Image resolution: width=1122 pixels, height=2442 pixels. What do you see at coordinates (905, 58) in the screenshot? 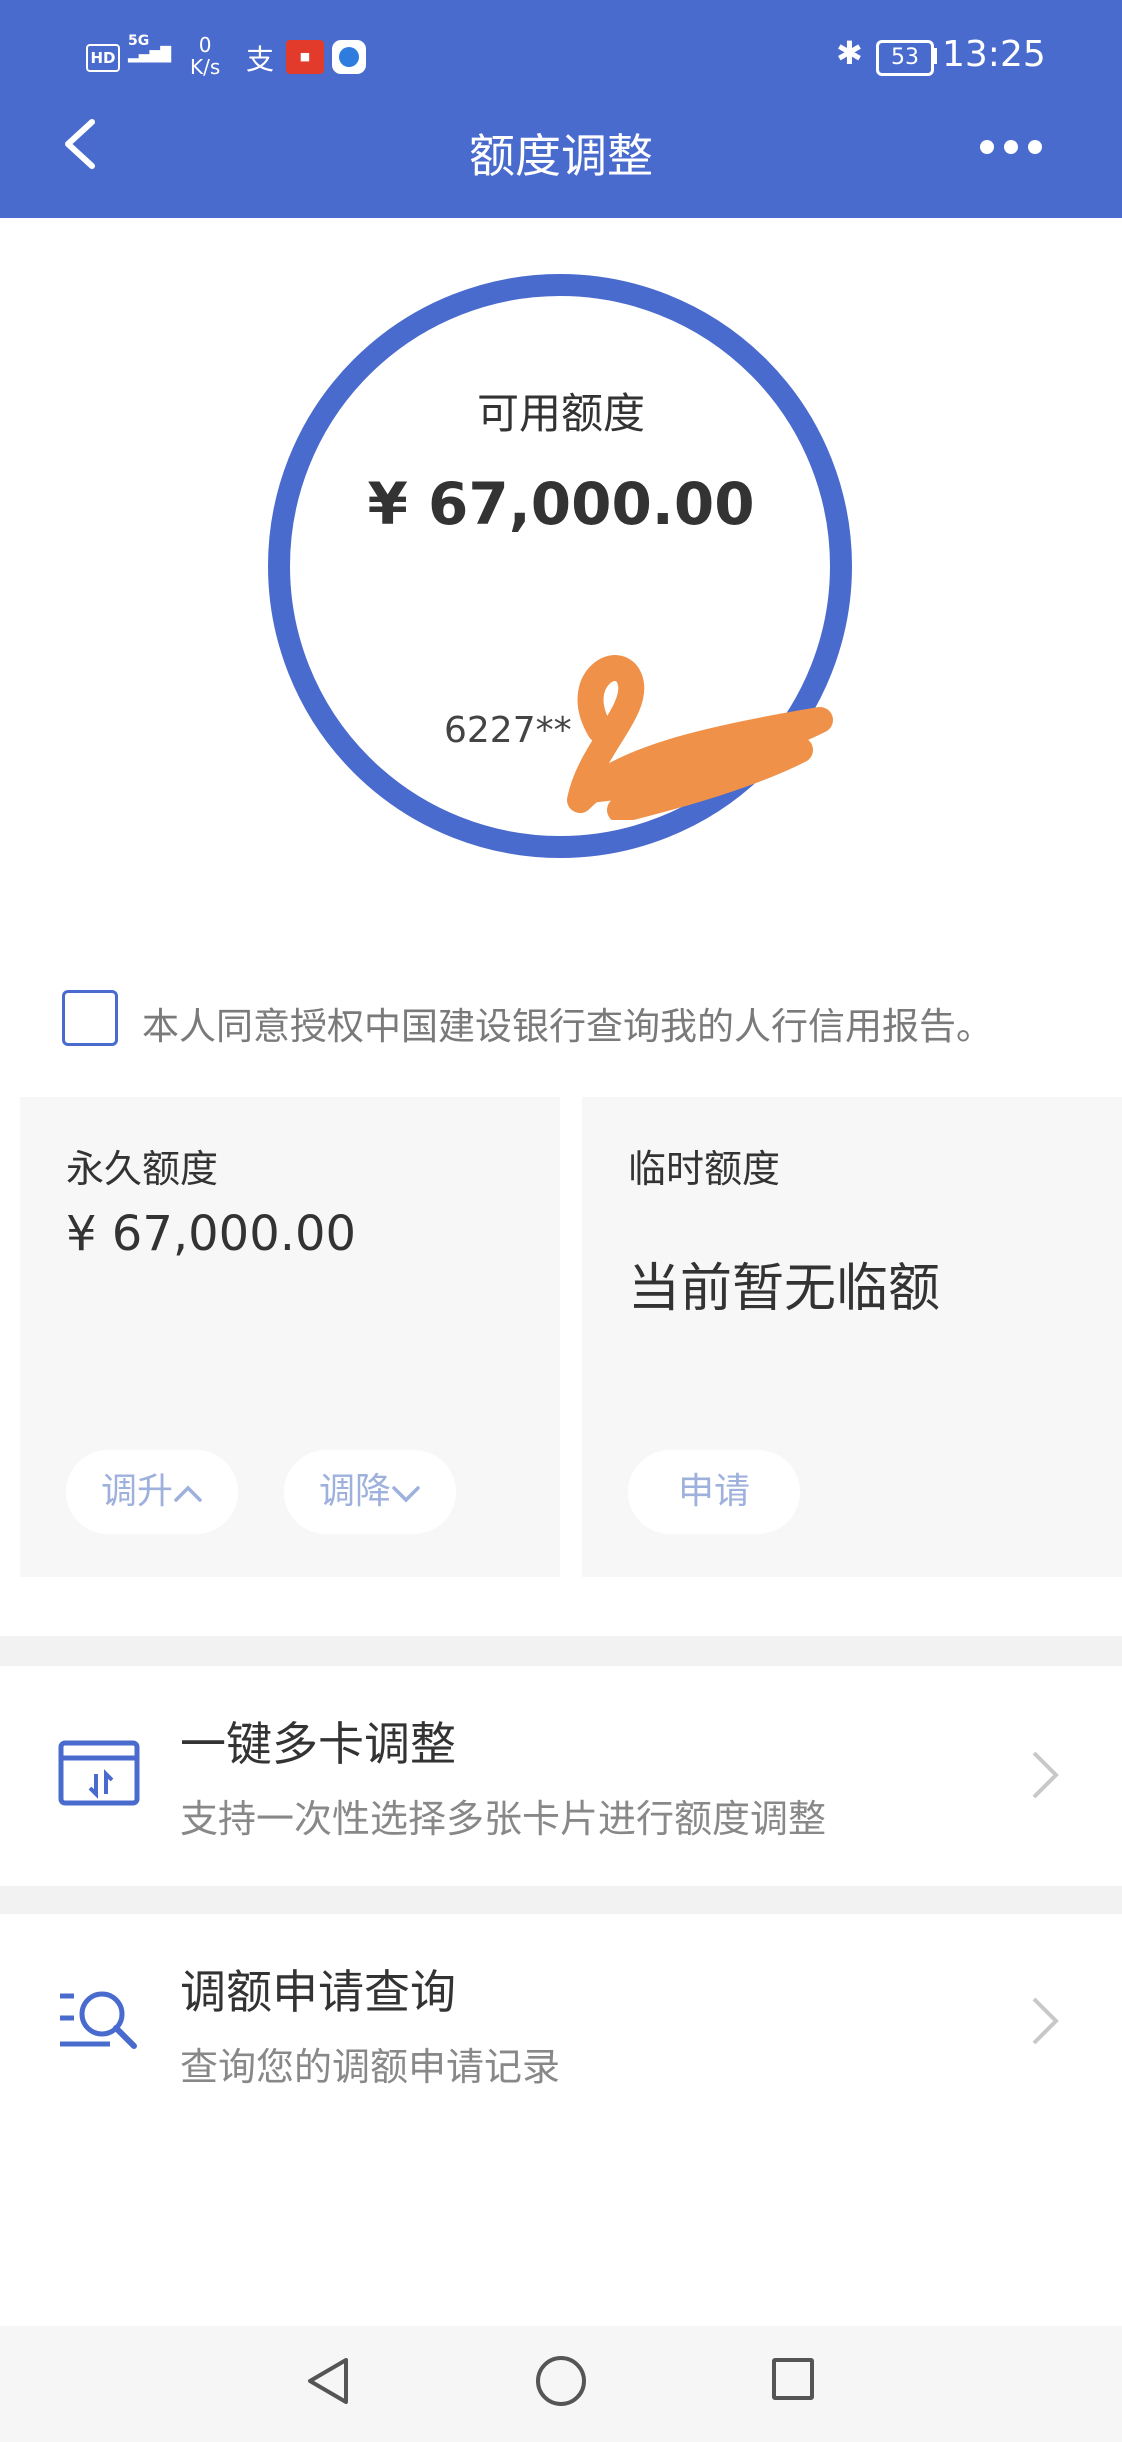
I see `battery-icon: 53` at bounding box center [905, 58].